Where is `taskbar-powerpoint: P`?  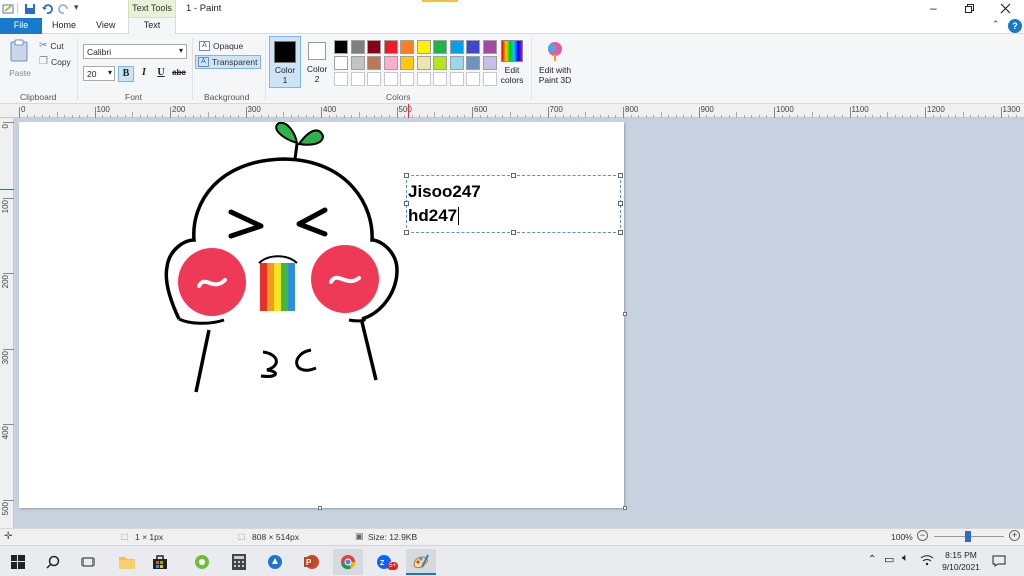 taskbar-powerpoint: P is located at coordinates (311, 562).